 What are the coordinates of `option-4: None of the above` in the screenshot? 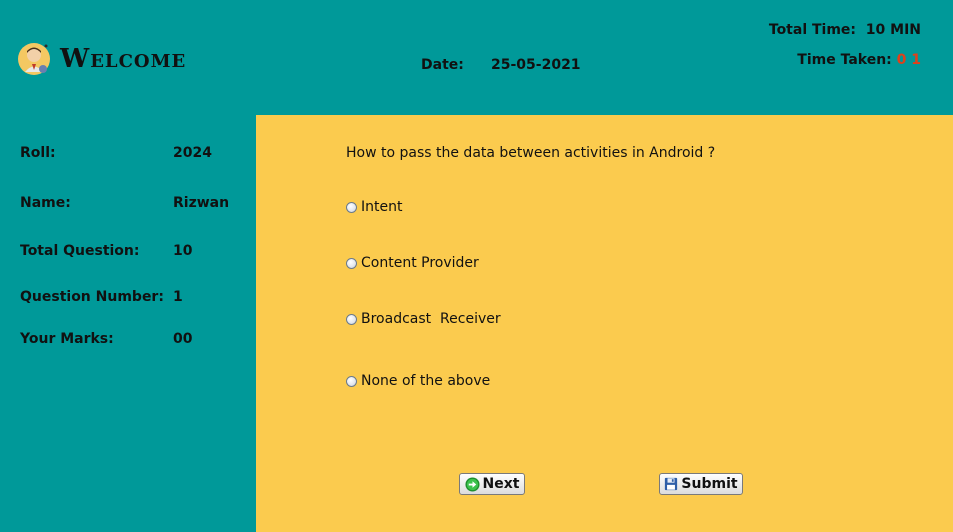 It's located at (418, 381).